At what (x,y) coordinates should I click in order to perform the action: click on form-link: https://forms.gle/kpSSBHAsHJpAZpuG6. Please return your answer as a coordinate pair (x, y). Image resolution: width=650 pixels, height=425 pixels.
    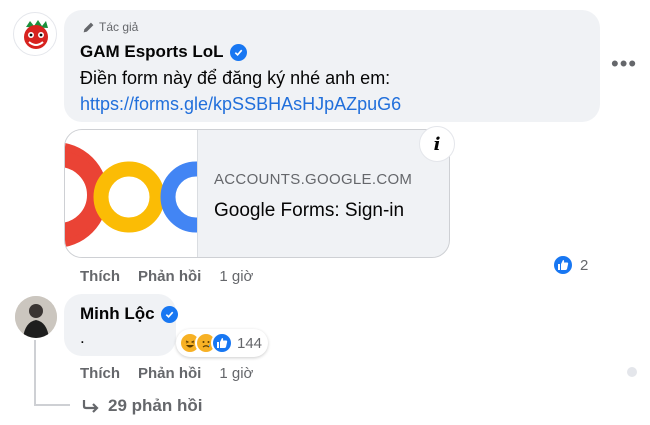
    Looking at the image, I should click on (240, 104).